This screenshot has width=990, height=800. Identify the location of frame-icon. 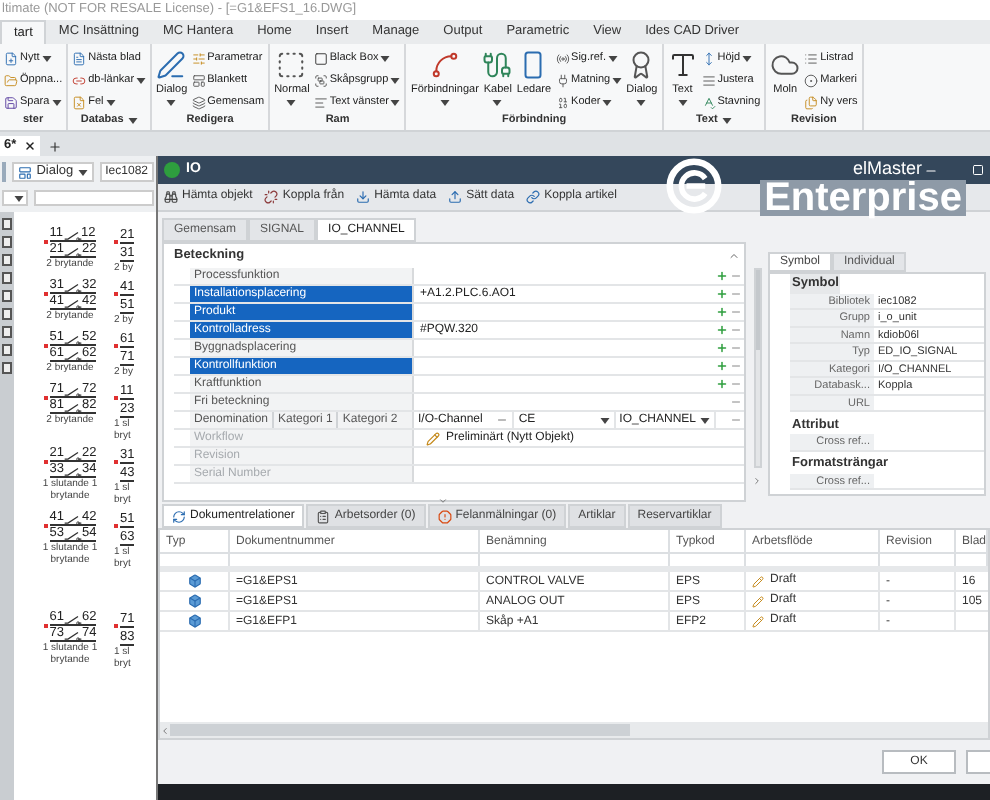
(320, 58).